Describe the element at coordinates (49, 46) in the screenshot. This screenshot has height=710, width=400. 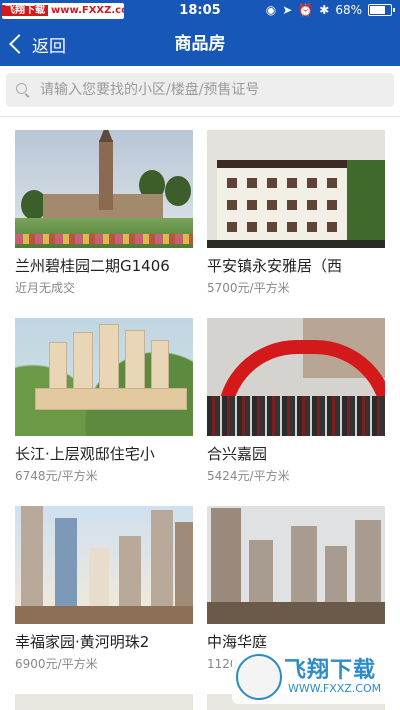
I see `back-label: 返回` at that location.